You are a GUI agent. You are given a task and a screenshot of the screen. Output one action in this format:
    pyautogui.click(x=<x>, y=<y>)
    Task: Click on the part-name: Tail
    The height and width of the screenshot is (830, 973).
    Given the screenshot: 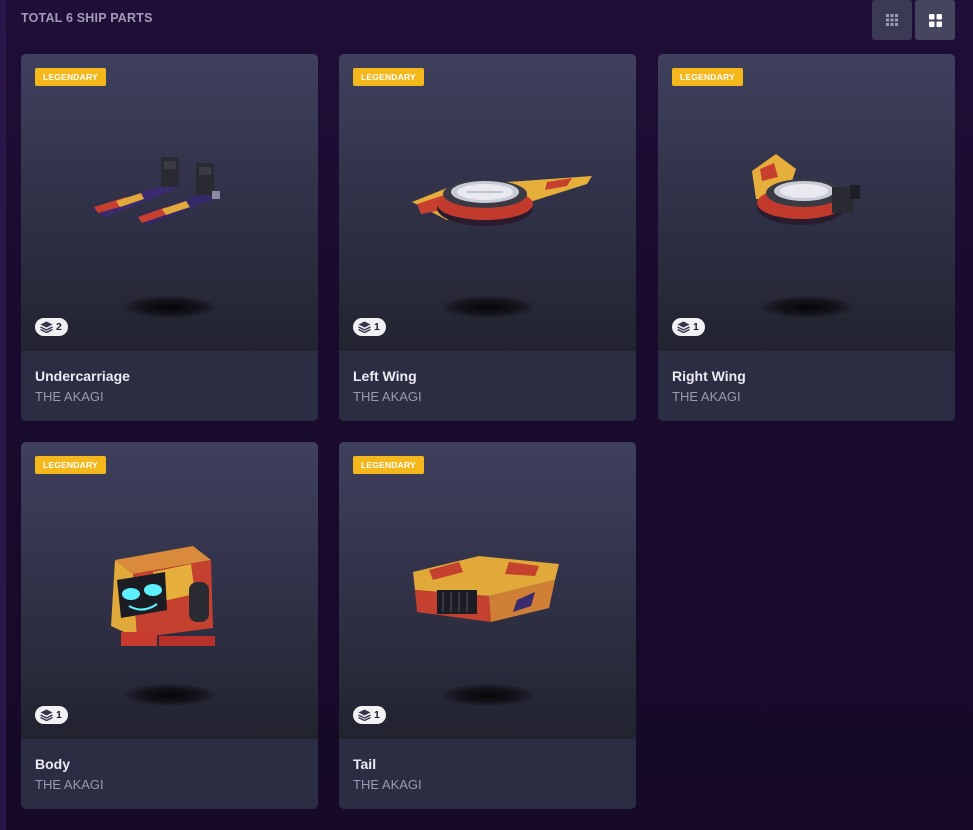 What is the action you would take?
    pyautogui.click(x=365, y=764)
    